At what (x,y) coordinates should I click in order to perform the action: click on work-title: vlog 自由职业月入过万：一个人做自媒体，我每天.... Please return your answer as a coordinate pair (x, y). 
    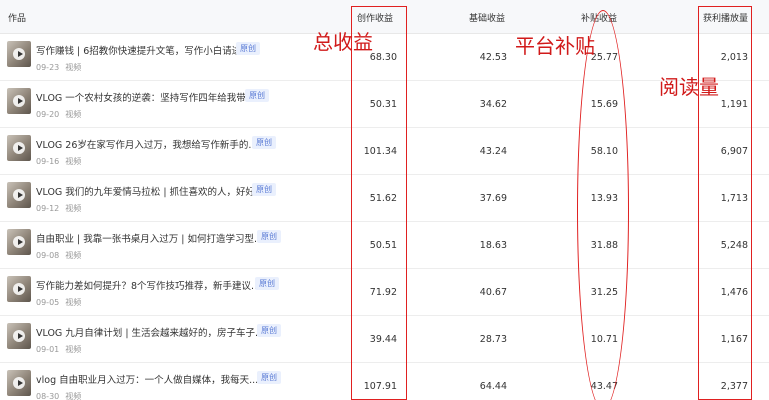
    Looking at the image, I should click on (147, 379).